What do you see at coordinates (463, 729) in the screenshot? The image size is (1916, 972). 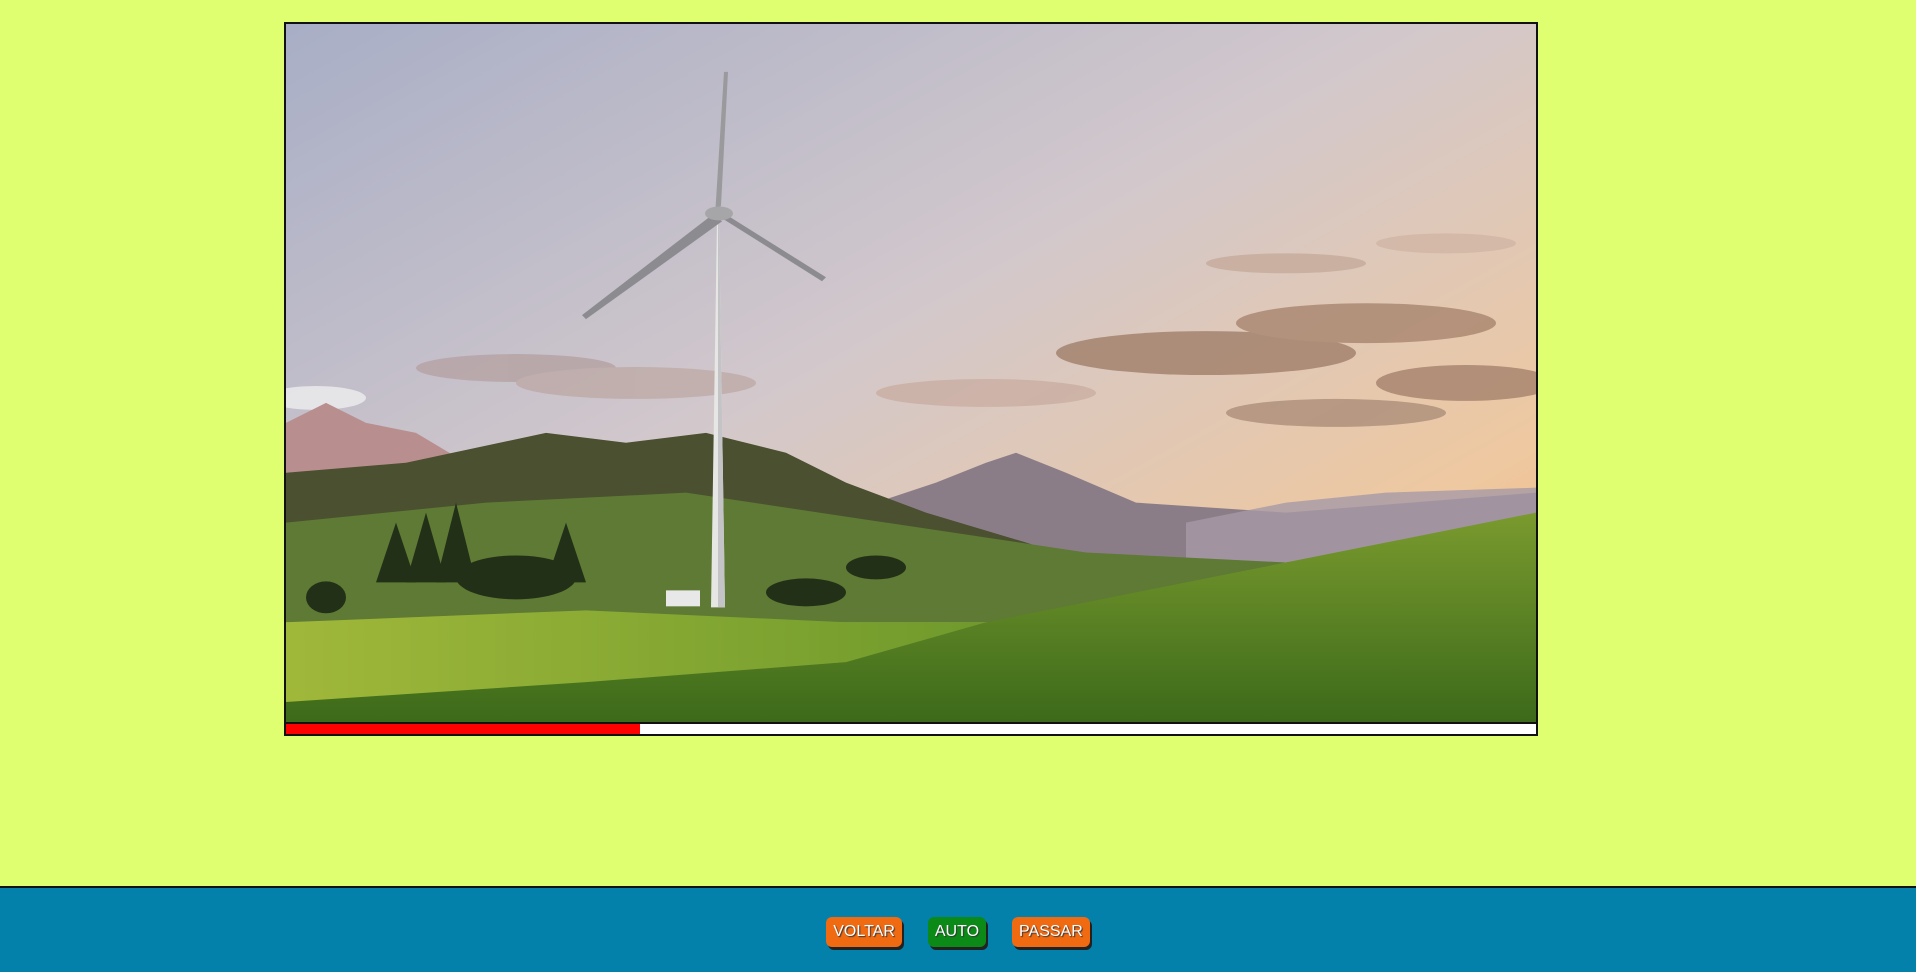 I see `slide-progress-fill` at bounding box center [463, 729].